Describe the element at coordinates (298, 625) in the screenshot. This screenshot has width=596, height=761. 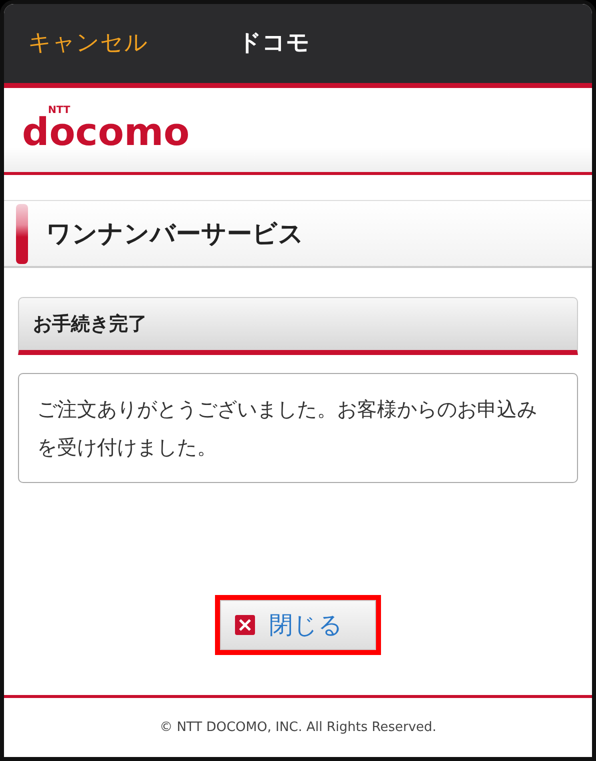
I see `close-button: 閉じる` at that location.